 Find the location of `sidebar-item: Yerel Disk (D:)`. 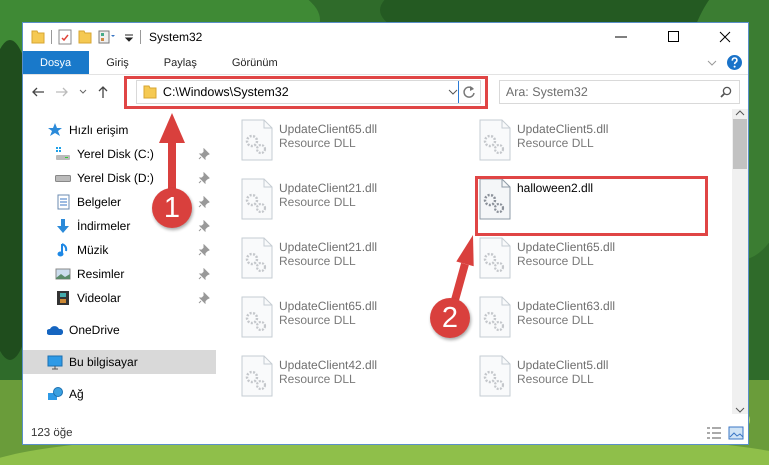

sidebar-item: Yerel Disk (D:) is located at coordinates (115, 178).